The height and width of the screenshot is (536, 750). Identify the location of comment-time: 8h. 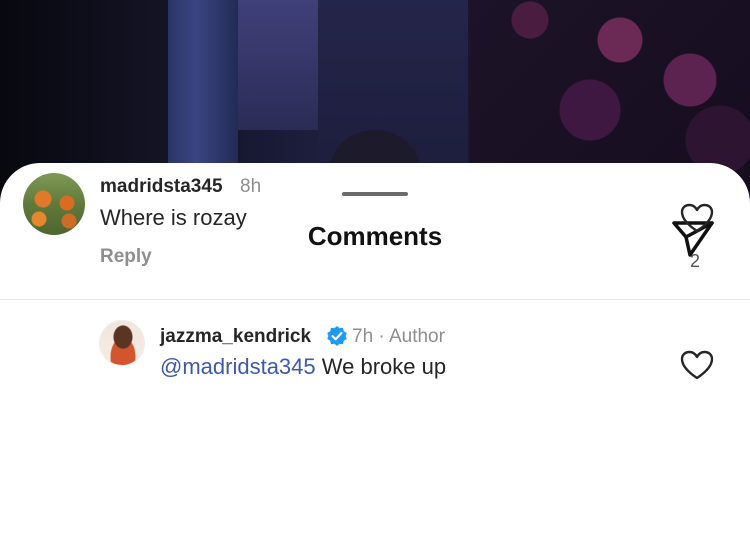
(251, 186).